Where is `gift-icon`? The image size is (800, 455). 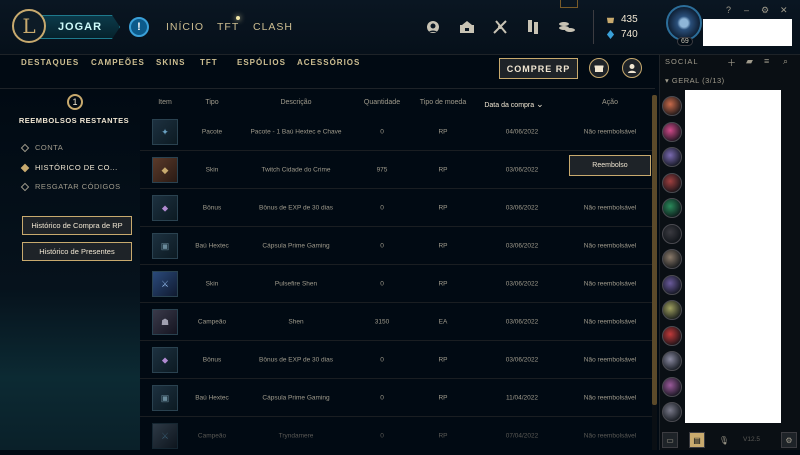
gift-icon is located at coordinates (599, 68).